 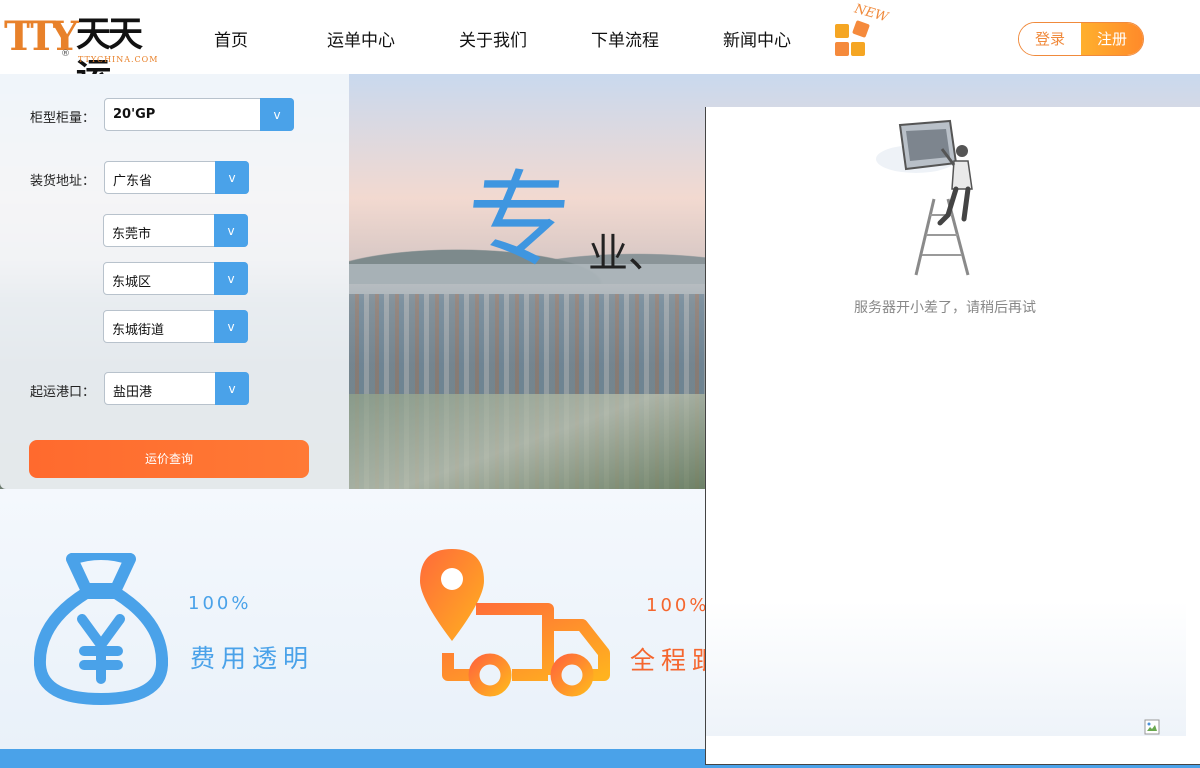 I want to click on feature-title: 费用透明, so click(x=252, y=658).